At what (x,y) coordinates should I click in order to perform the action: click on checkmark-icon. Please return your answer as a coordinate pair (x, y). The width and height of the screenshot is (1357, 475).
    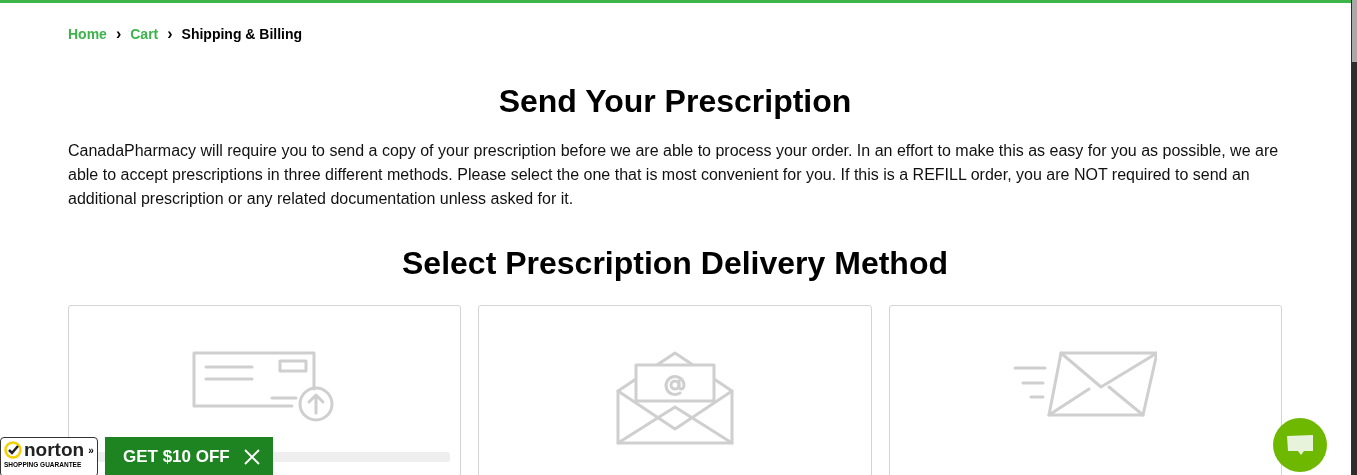
    Looking at the image, I should click on (13, 450).